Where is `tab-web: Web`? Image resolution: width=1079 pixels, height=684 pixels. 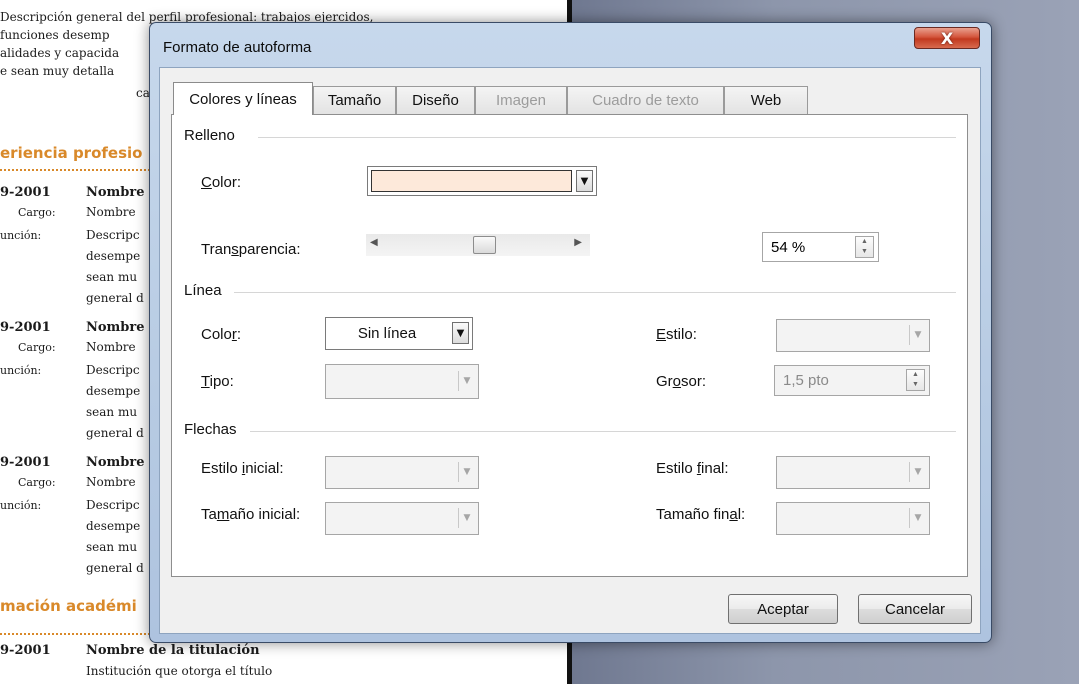
tab-web: Web is located at coordinates (766, 100).